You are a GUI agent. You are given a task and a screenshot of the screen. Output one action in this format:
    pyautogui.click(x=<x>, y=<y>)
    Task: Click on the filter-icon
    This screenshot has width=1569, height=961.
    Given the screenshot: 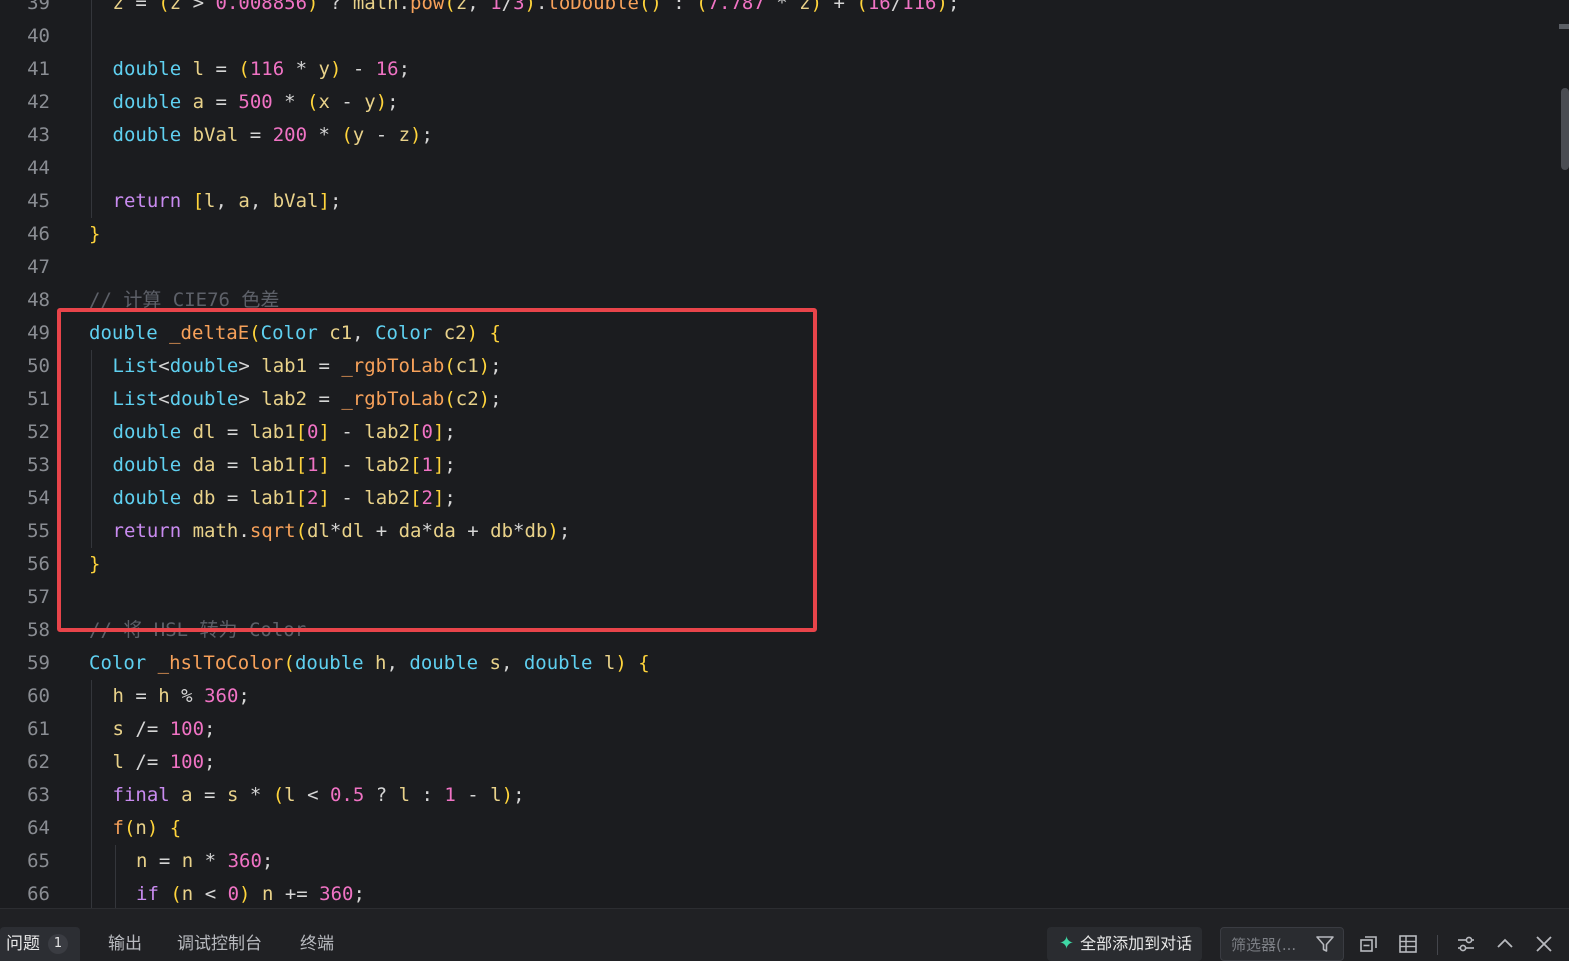 What is the action you would take?
    pyautogui.click(x=1325, y=946)
    